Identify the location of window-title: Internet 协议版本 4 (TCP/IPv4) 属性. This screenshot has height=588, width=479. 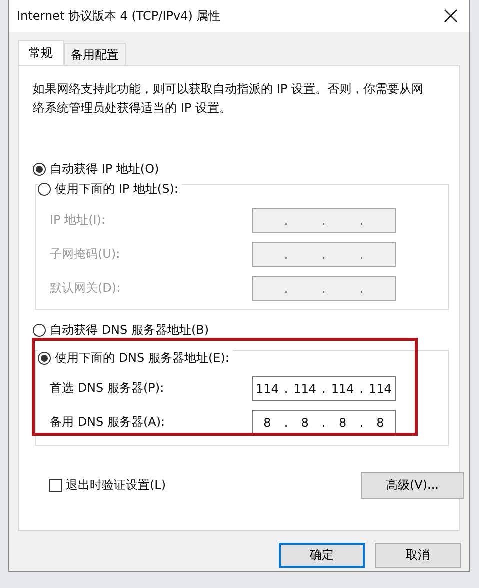
(119, 16).